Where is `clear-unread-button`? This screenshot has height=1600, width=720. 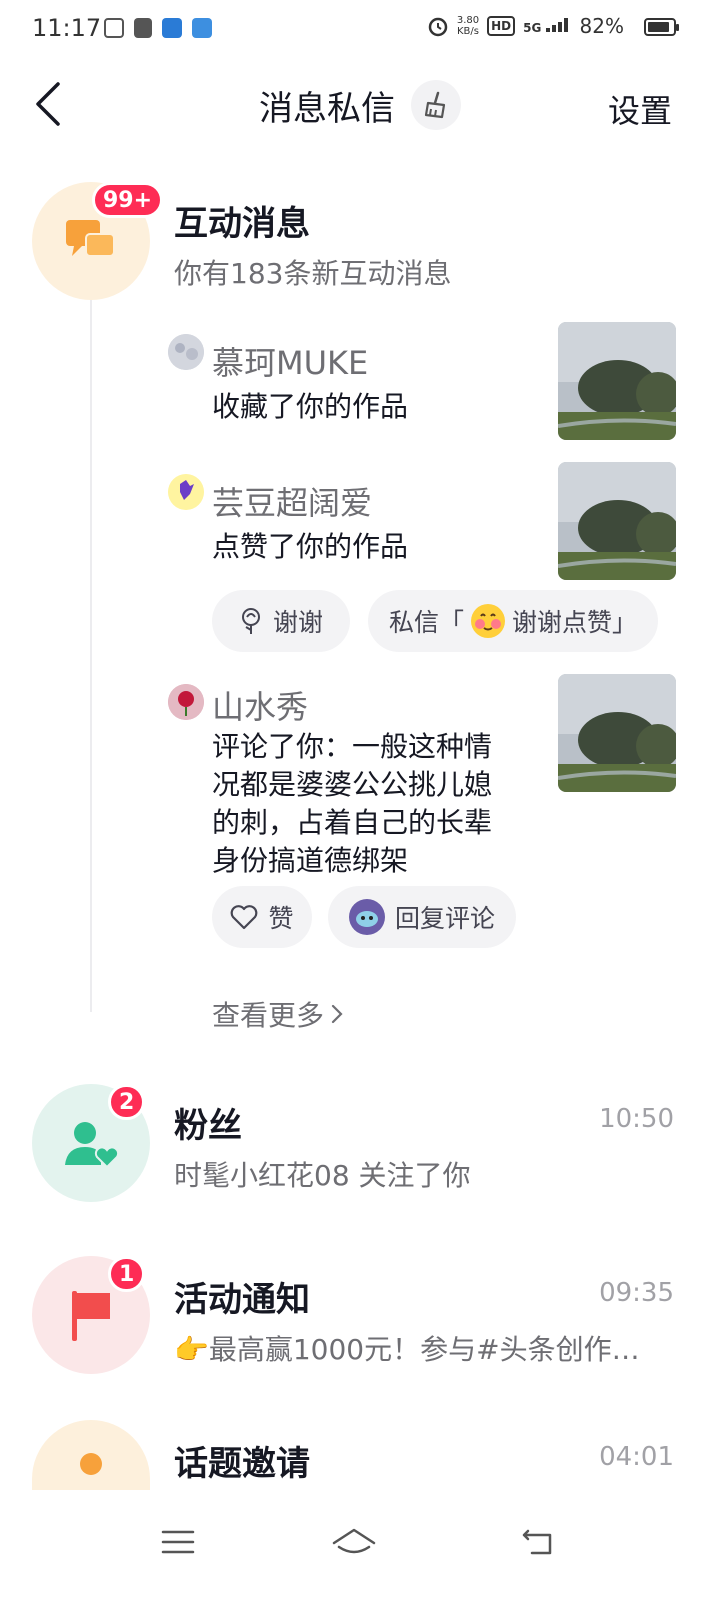
clear-unread-button is located at coordinates (436, 105).